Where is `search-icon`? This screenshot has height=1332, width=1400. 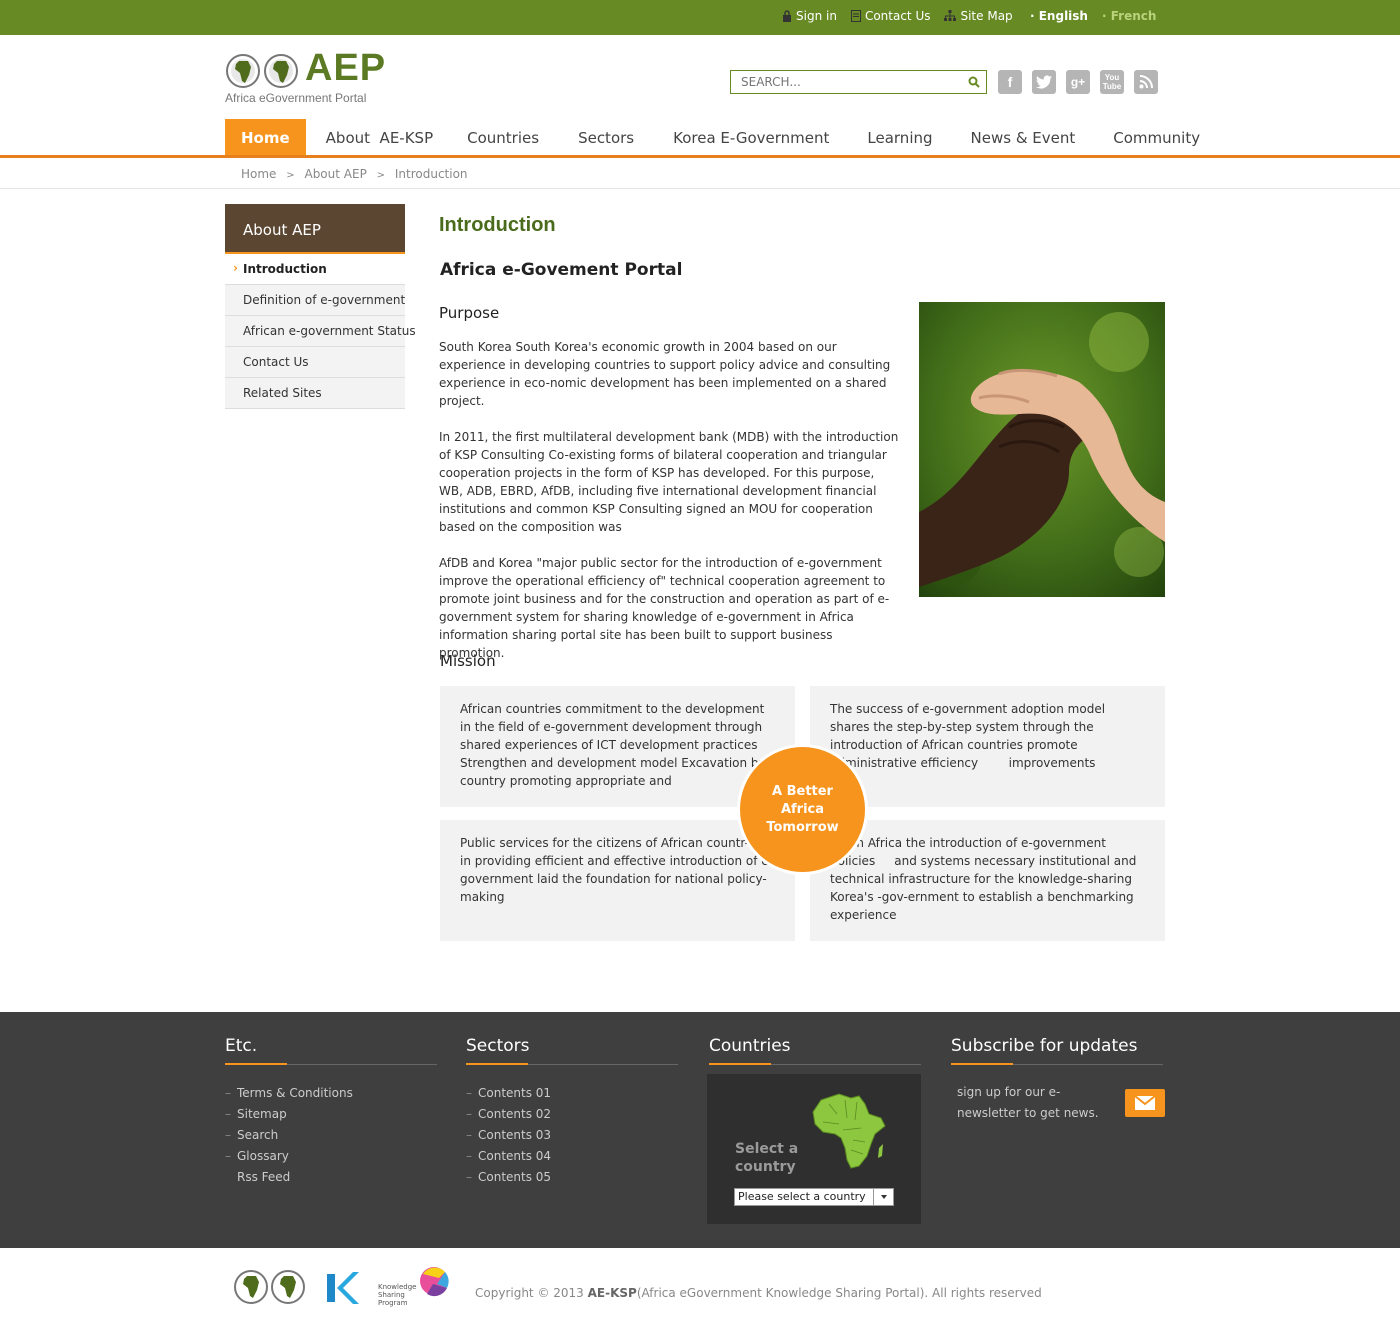 search-icon is located at coordinates (974, 82).